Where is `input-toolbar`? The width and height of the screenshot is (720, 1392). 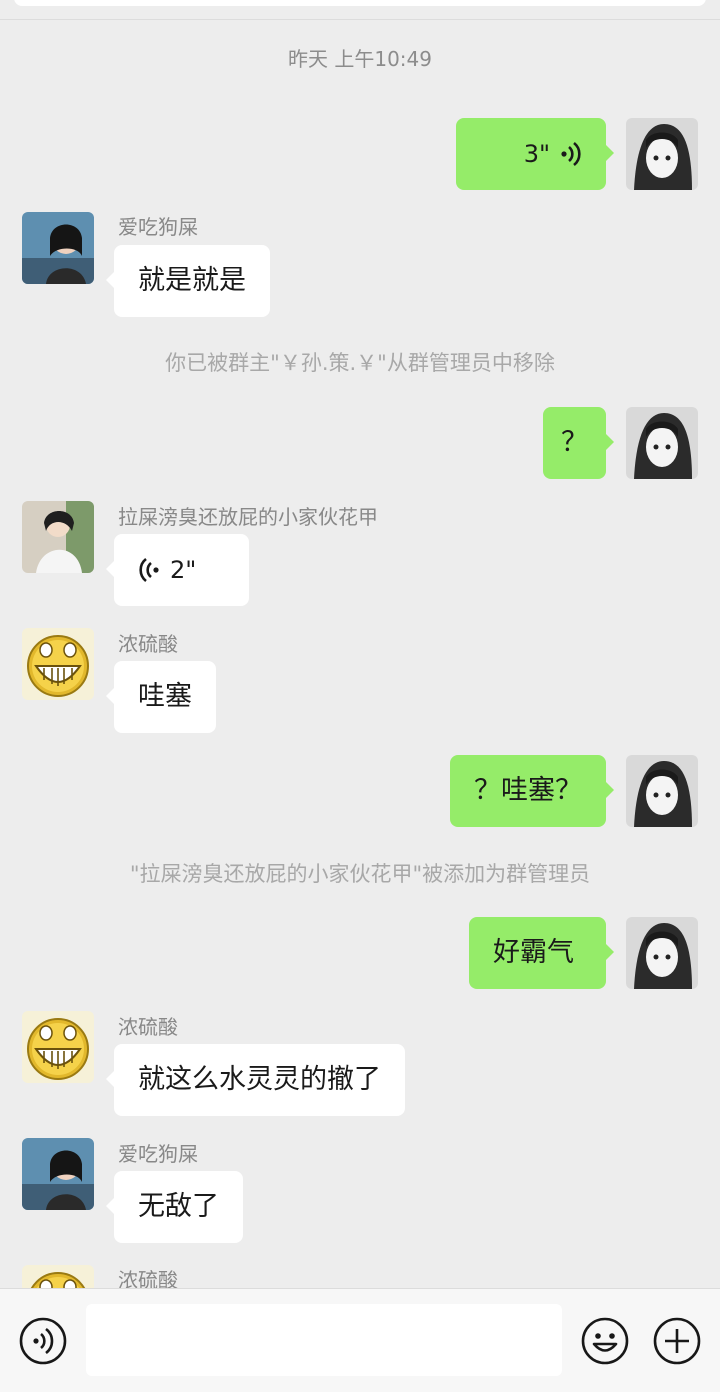 input-toolbar is located at coordinates (360, 1340).